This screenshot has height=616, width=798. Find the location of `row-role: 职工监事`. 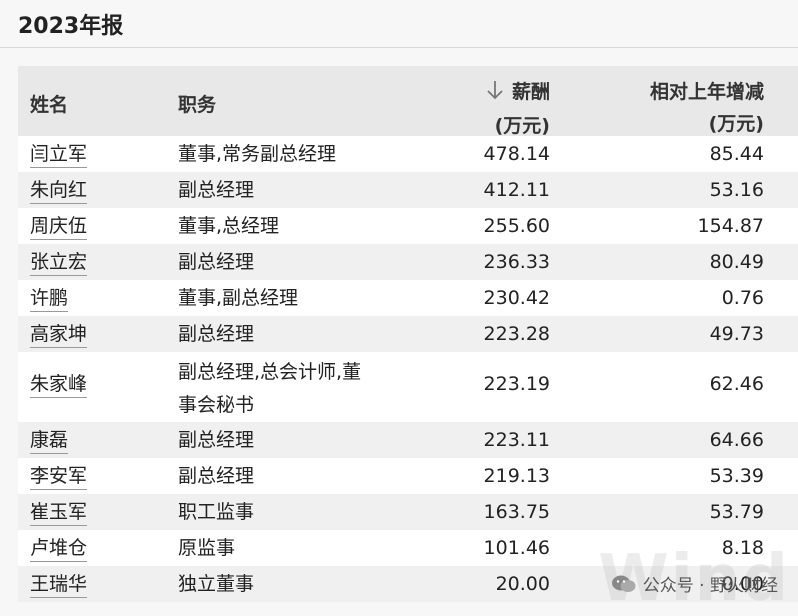

row-role: 职工监事 is located at coordinates (216, 512).